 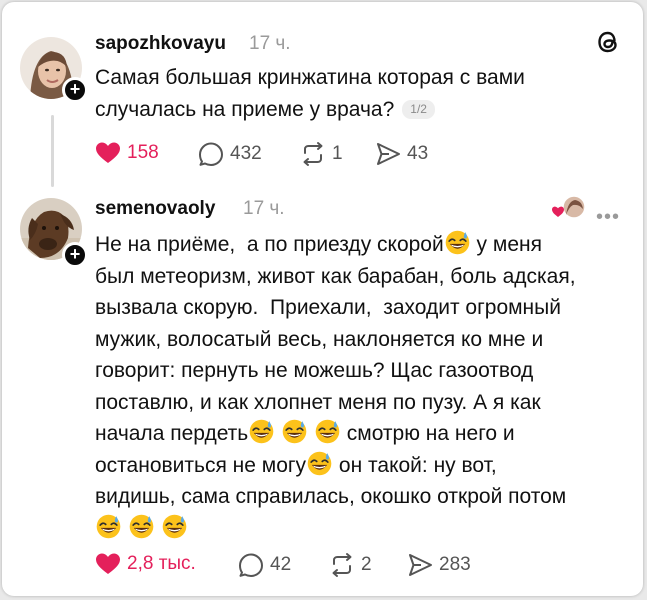 What do you see at coordinates (427, 433) in the screenshot?
I see `text-line: смотрю на него и` at bounding box center [427, 433].